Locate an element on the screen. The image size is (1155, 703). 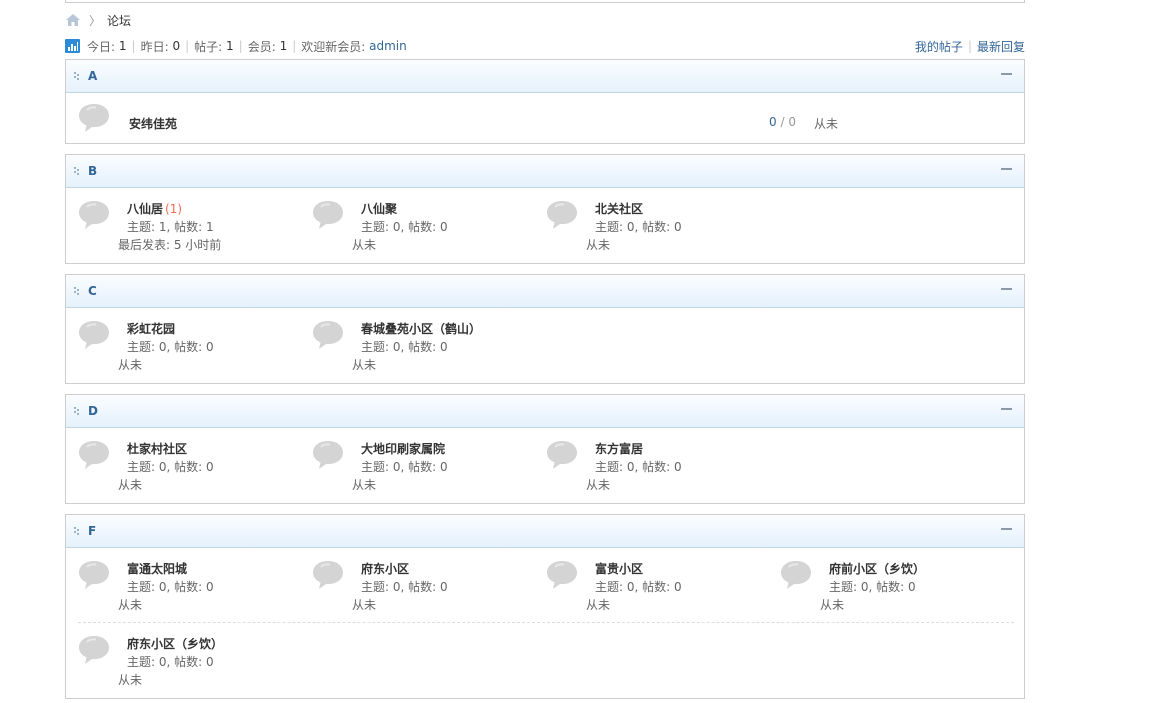
forum-name: 八仙居 (1) is located at coordinates (154, 208).